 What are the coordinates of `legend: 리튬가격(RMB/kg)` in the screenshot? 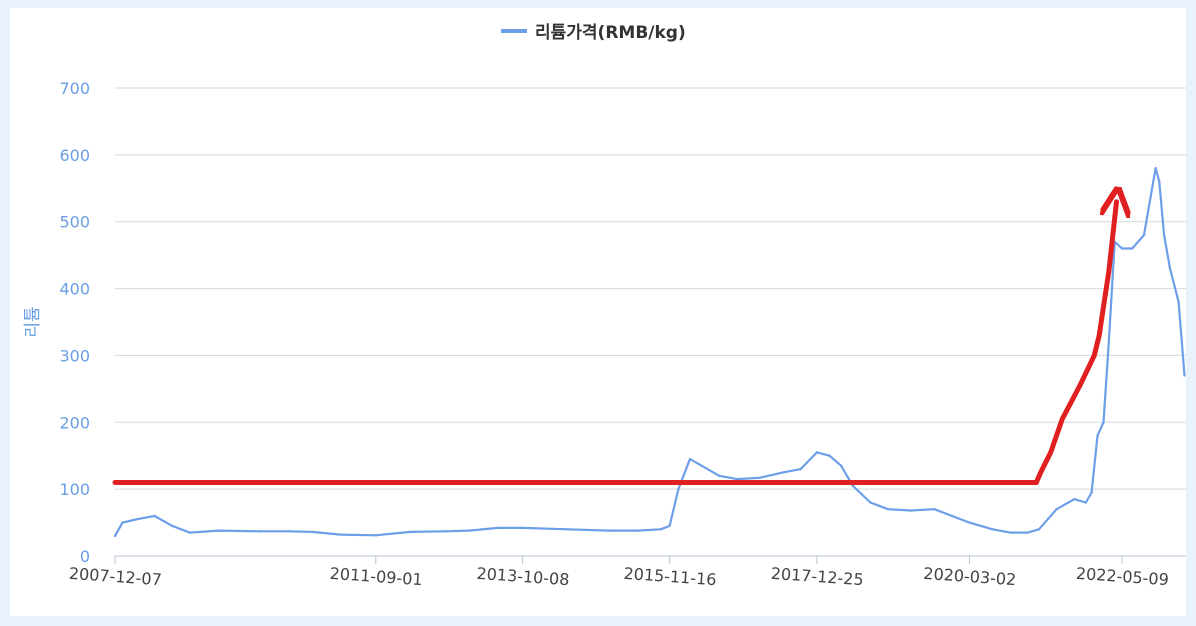 It's located at (593, 33).